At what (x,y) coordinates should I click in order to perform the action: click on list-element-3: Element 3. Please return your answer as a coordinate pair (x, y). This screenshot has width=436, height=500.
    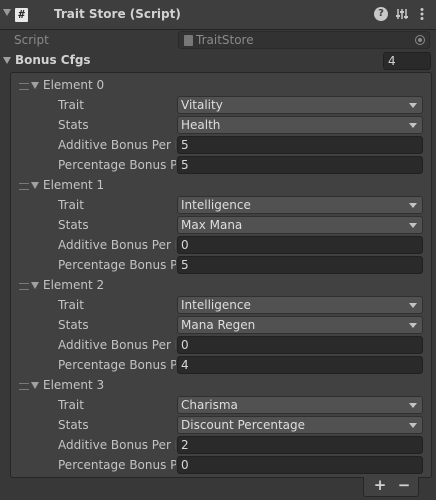
    Looking at the image, I should click on (218, 386).